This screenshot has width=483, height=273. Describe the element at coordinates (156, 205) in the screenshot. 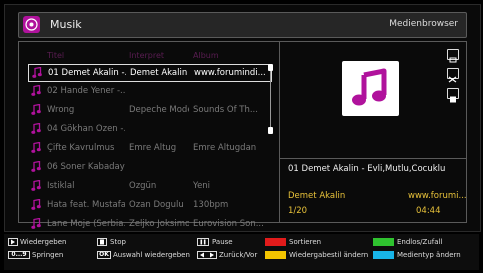

I see `track-artist: Ozan Dogulu` at that location.